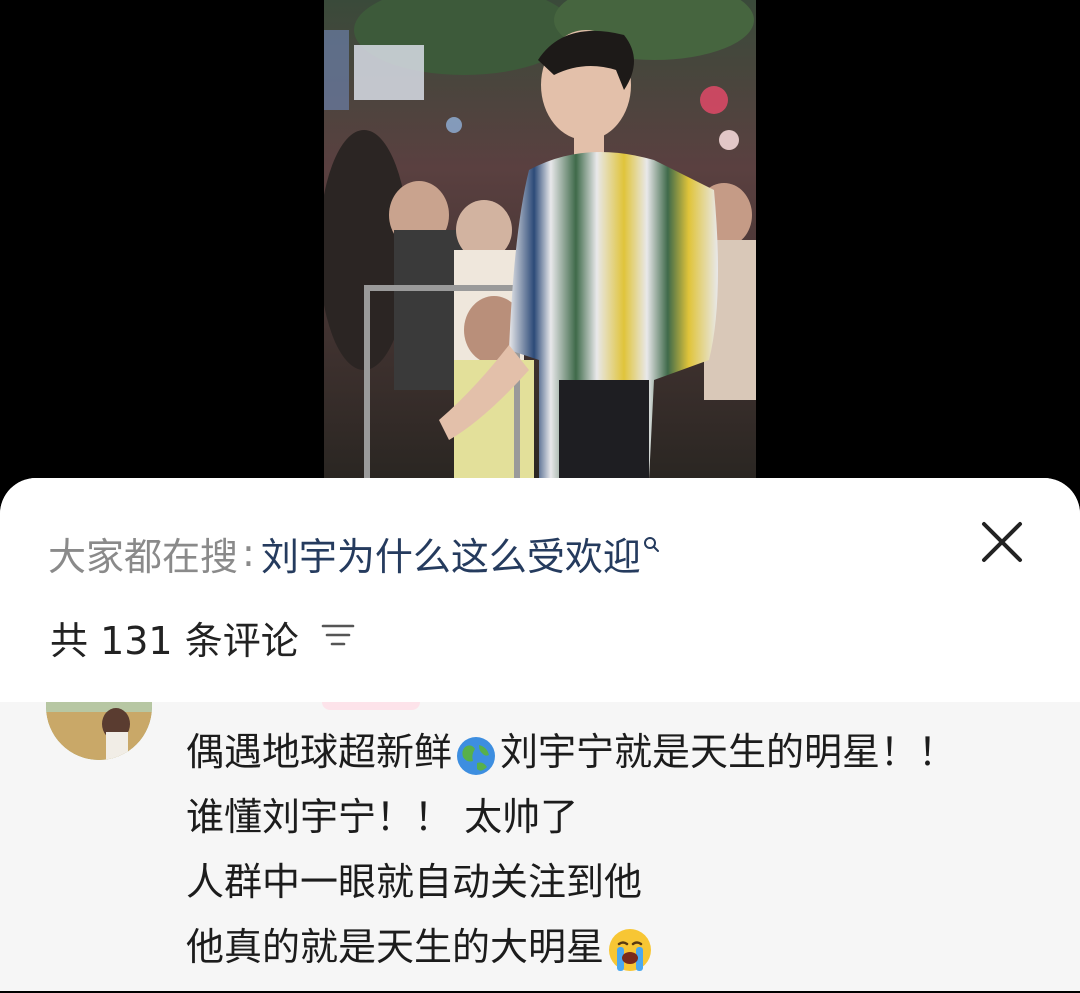 This screenshot has height=993, width=1080. I want to click on comment-line-1-end: 刘宇宁就是天生的明星！！, so click(728, 752).